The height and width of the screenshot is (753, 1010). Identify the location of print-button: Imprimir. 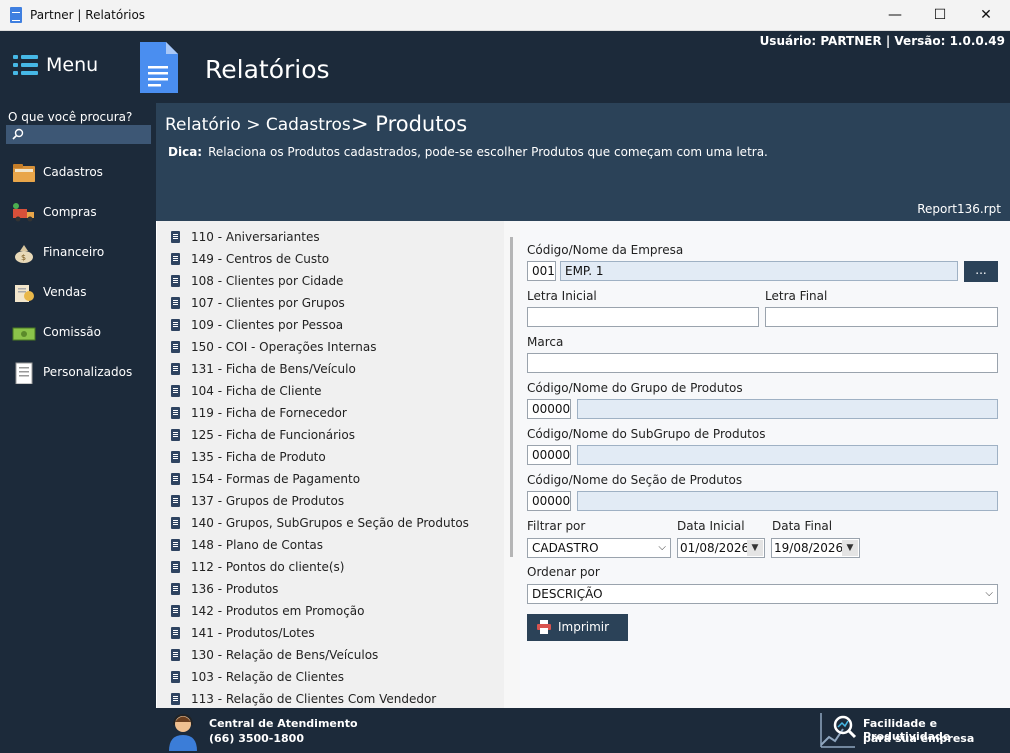
(577, 627).